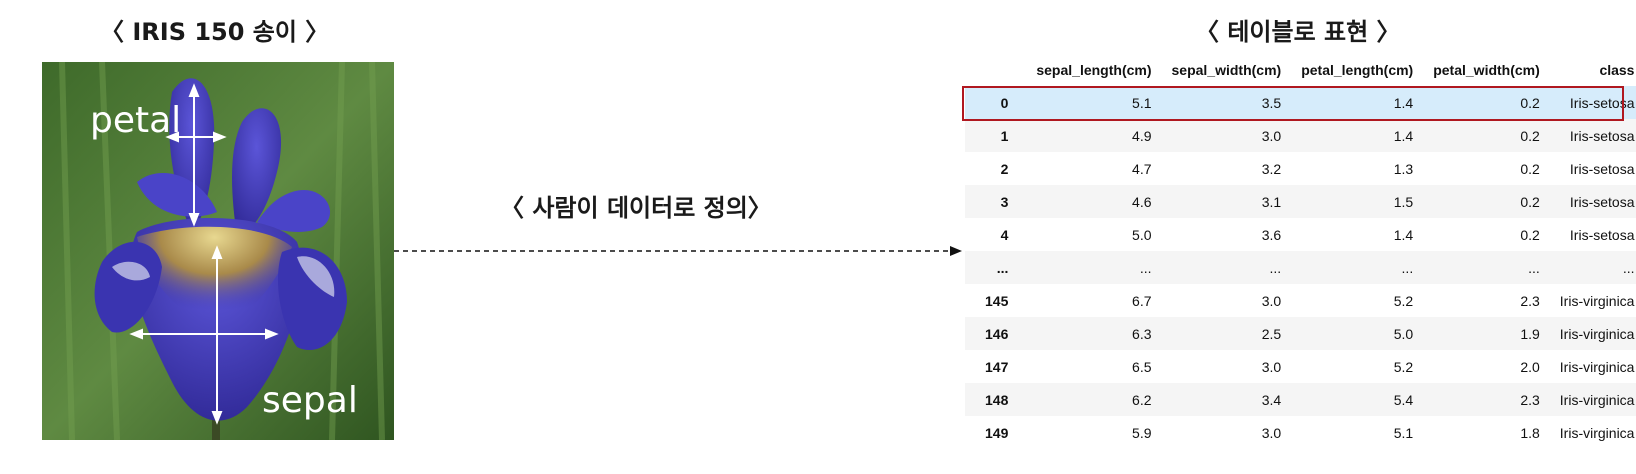 The width and height of the screenshot is (1636, 474). I want to click on table-cell: 3.5, so click(1271, 102).